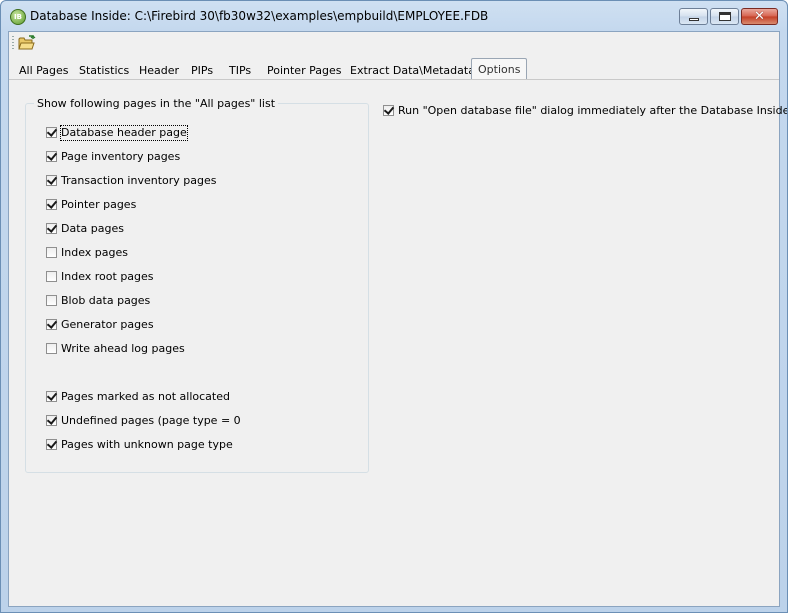 Image resolution: width=788 pixels, height=613 pixels. I want to click on close-button: ✕, so click(759, 16).